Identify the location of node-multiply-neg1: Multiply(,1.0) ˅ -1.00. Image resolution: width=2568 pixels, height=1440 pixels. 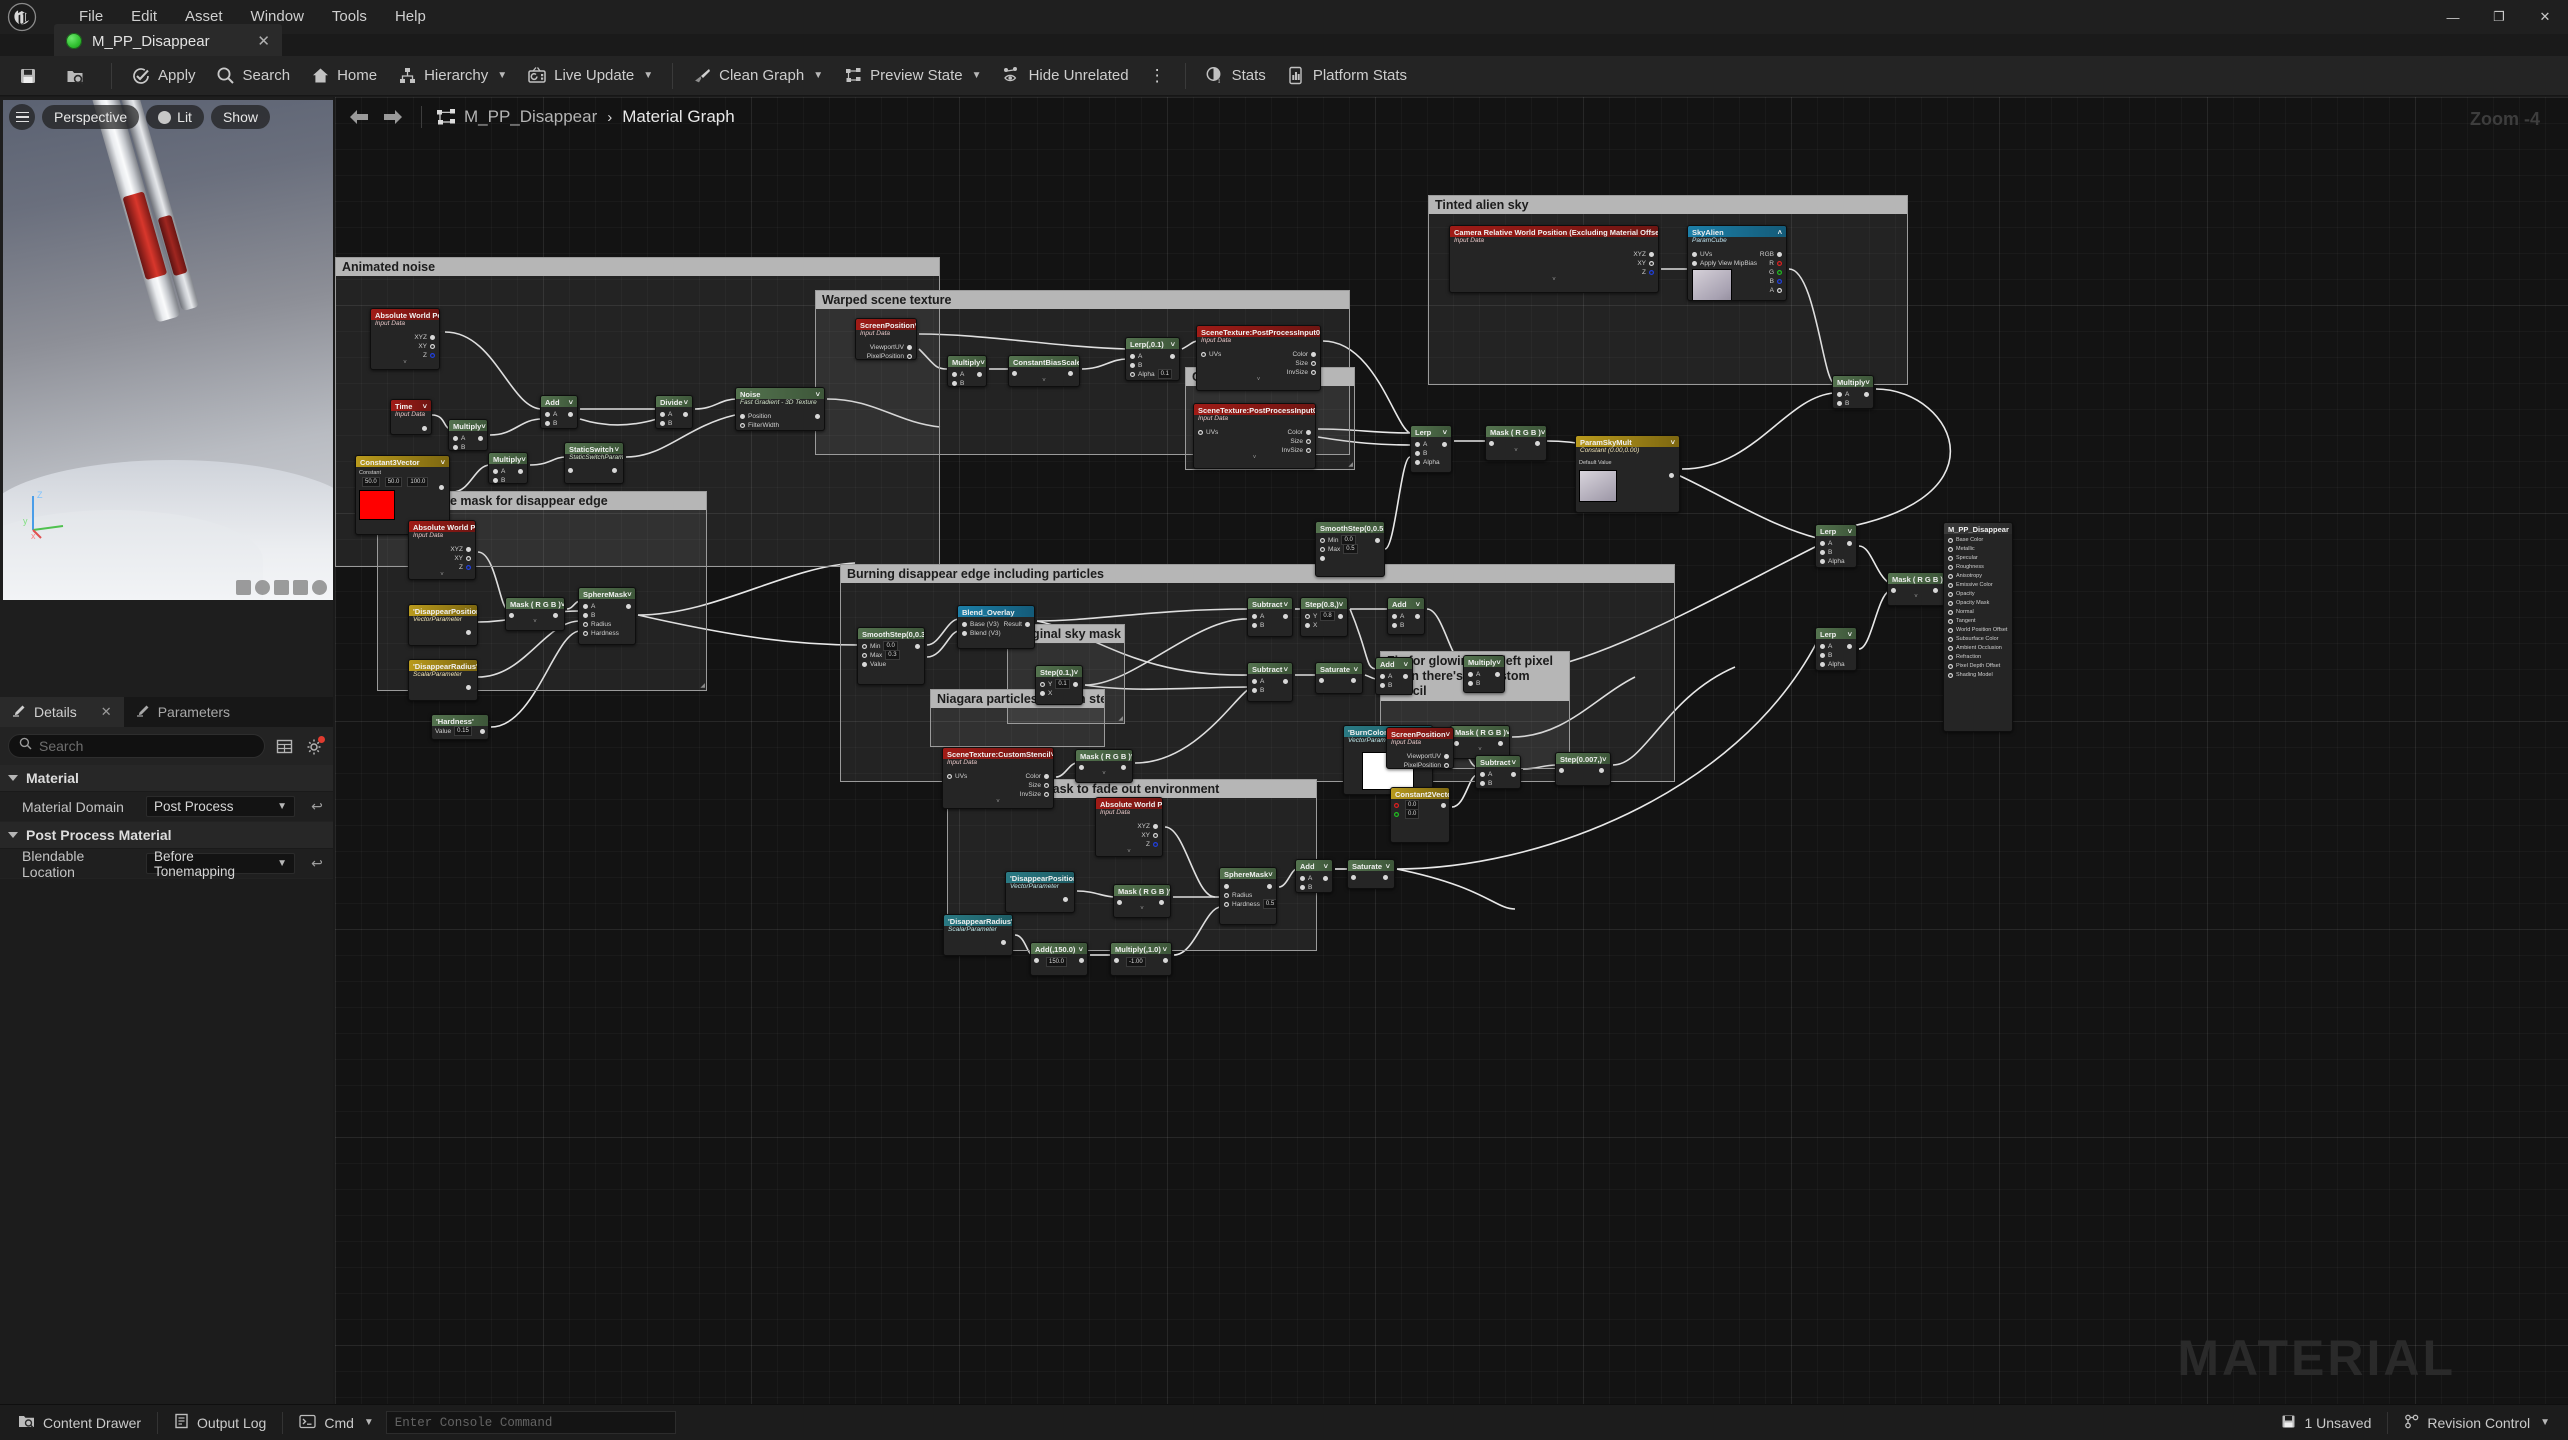
(1141, 959).